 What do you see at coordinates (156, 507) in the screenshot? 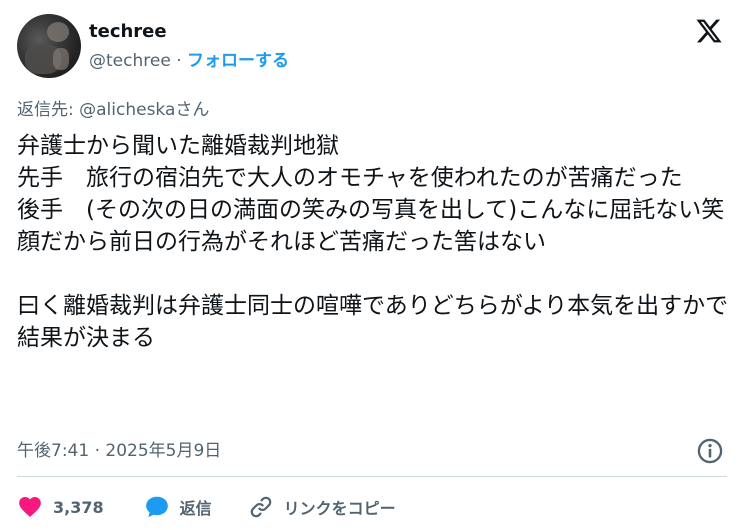
I see `reply-bubble-icon` at bounding box center [156, 507].